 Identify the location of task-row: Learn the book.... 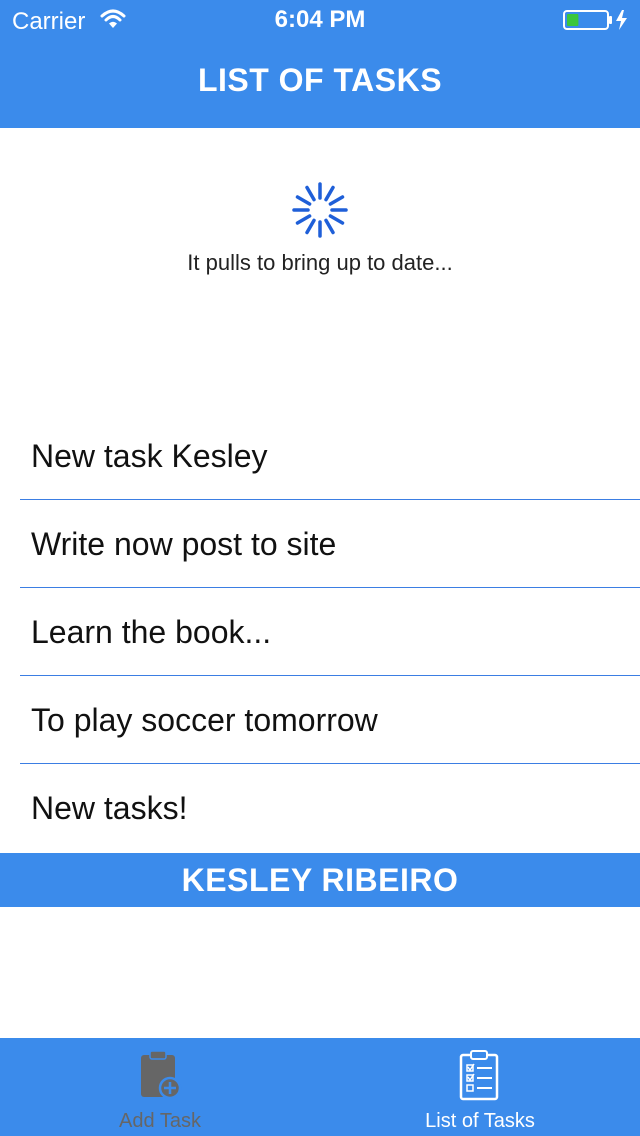
(320, 632).